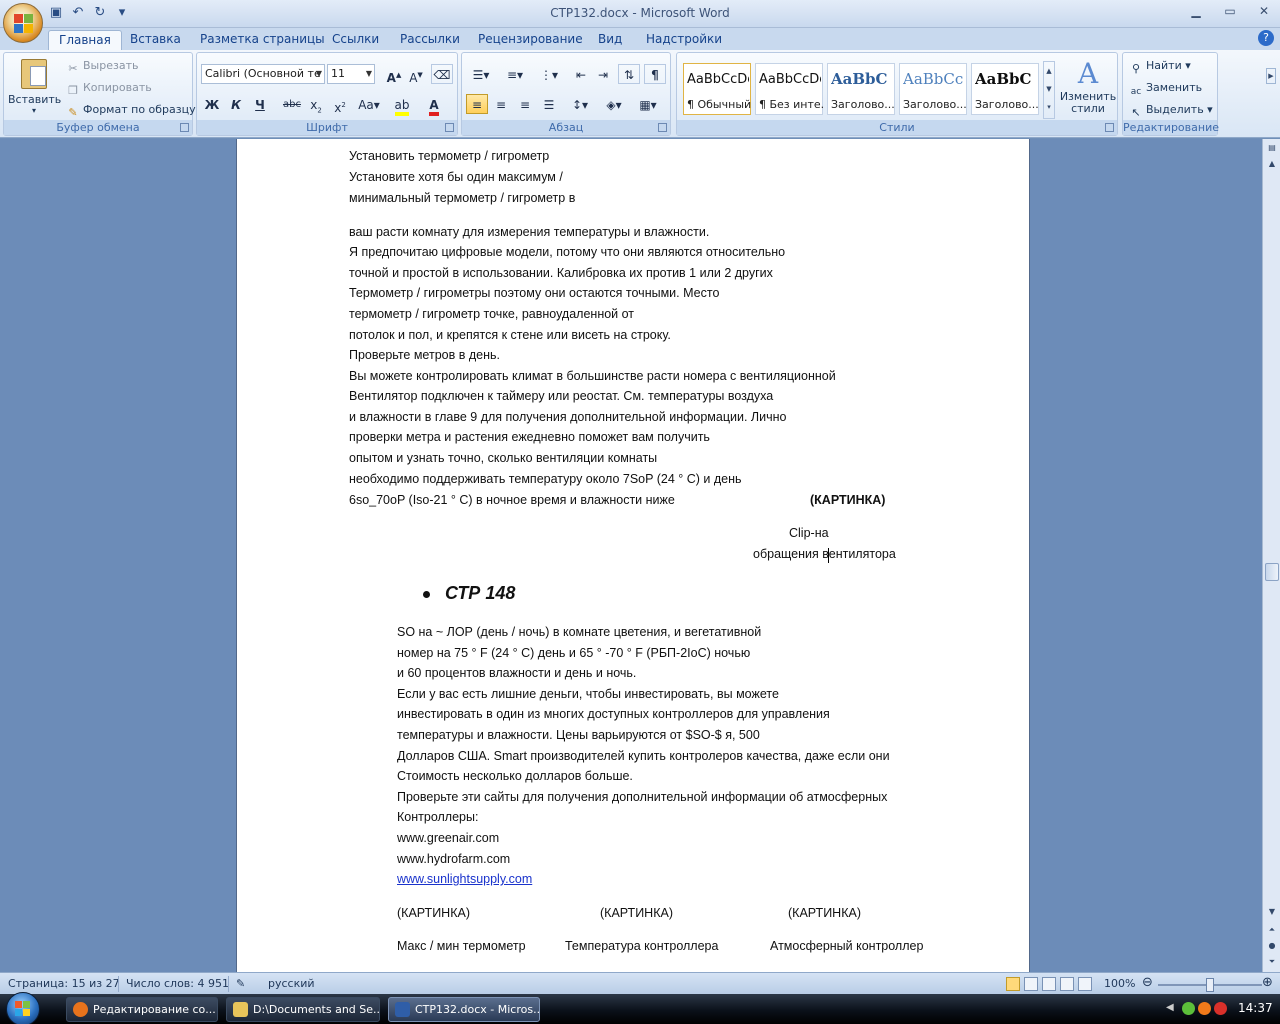 Image resolution: width=1280 pixels, height=1024 pixels. Describe the element at coordinates (481, 74) in the screenshot. I see `bullets-button: ☰▾` at that location.